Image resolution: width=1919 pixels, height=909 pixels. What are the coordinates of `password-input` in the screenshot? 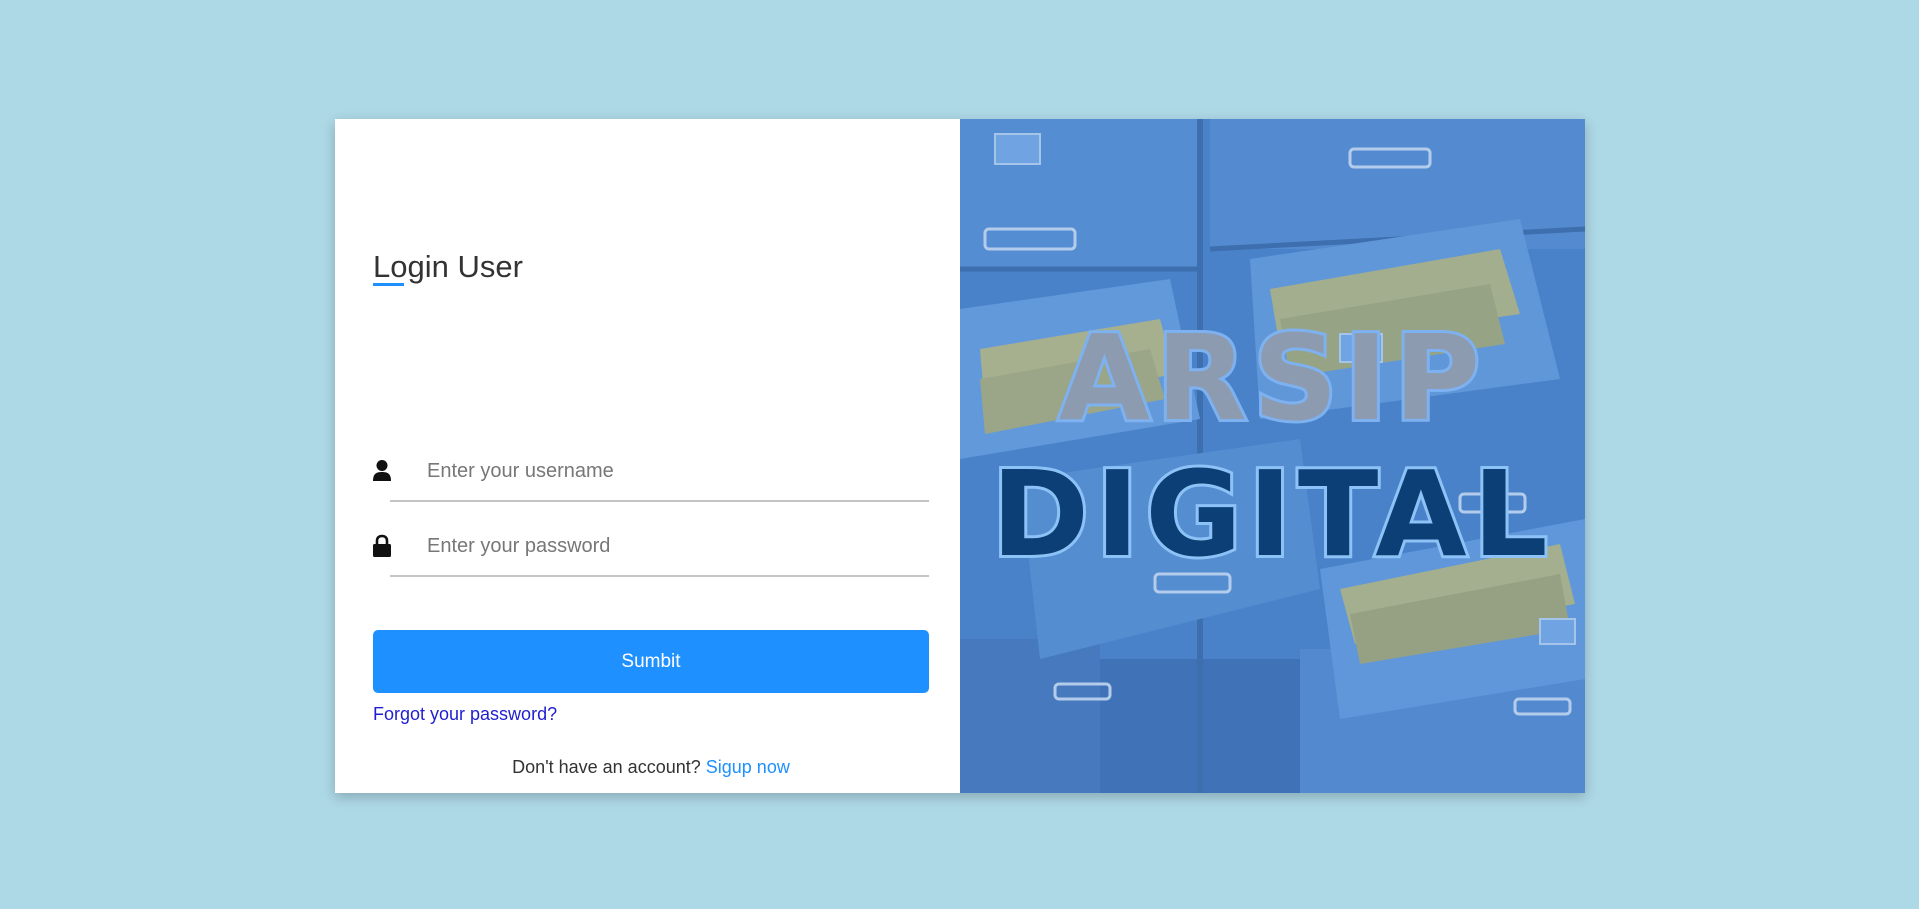 It's located at (659, 547).